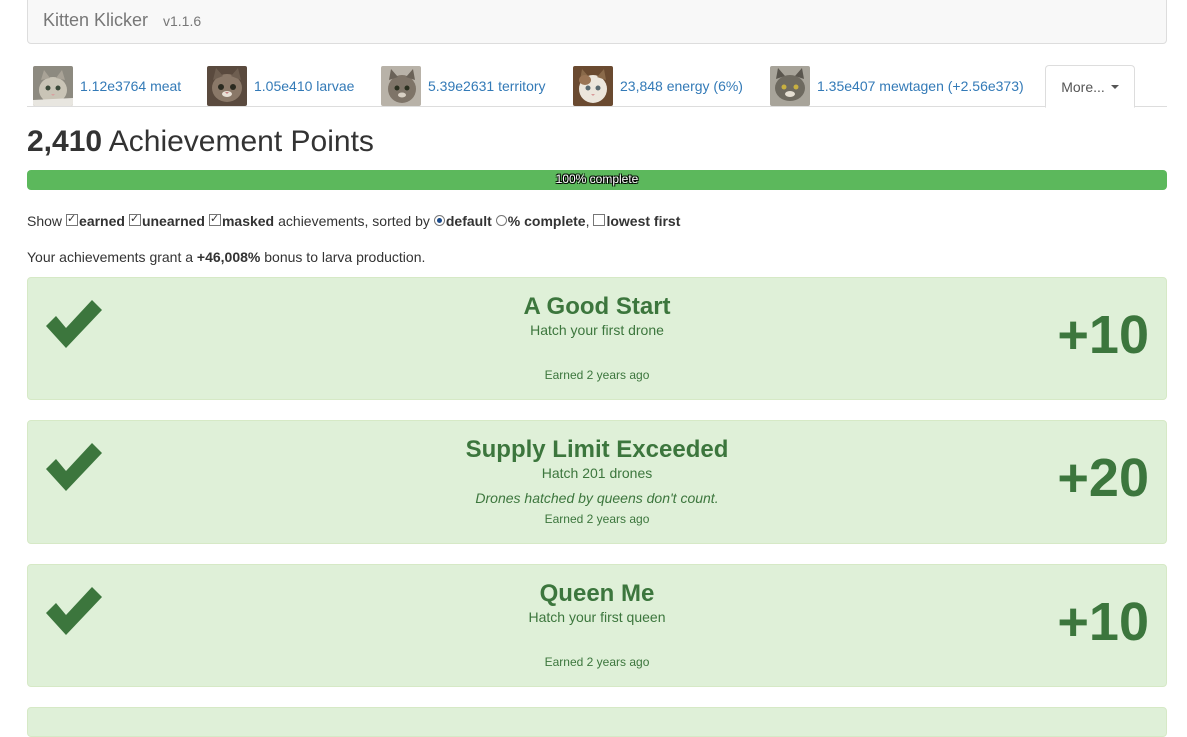 This screenshot has width=1187, height=737. What do you see at coordinates (597, 617) in the screenshot?
I see `achievement-description: Hatch your first queen` at bounding box center [597, 617].